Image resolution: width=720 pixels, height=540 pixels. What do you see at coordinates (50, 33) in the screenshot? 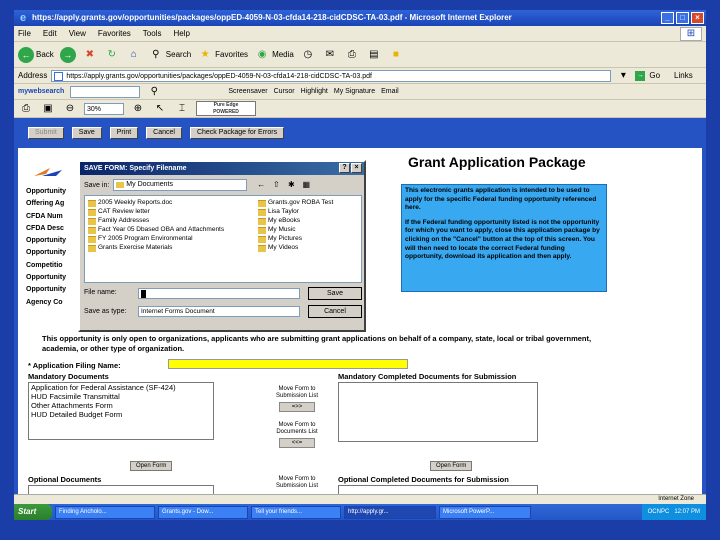
I see `menu-edit: Edit` at bounding box center [50, 33].